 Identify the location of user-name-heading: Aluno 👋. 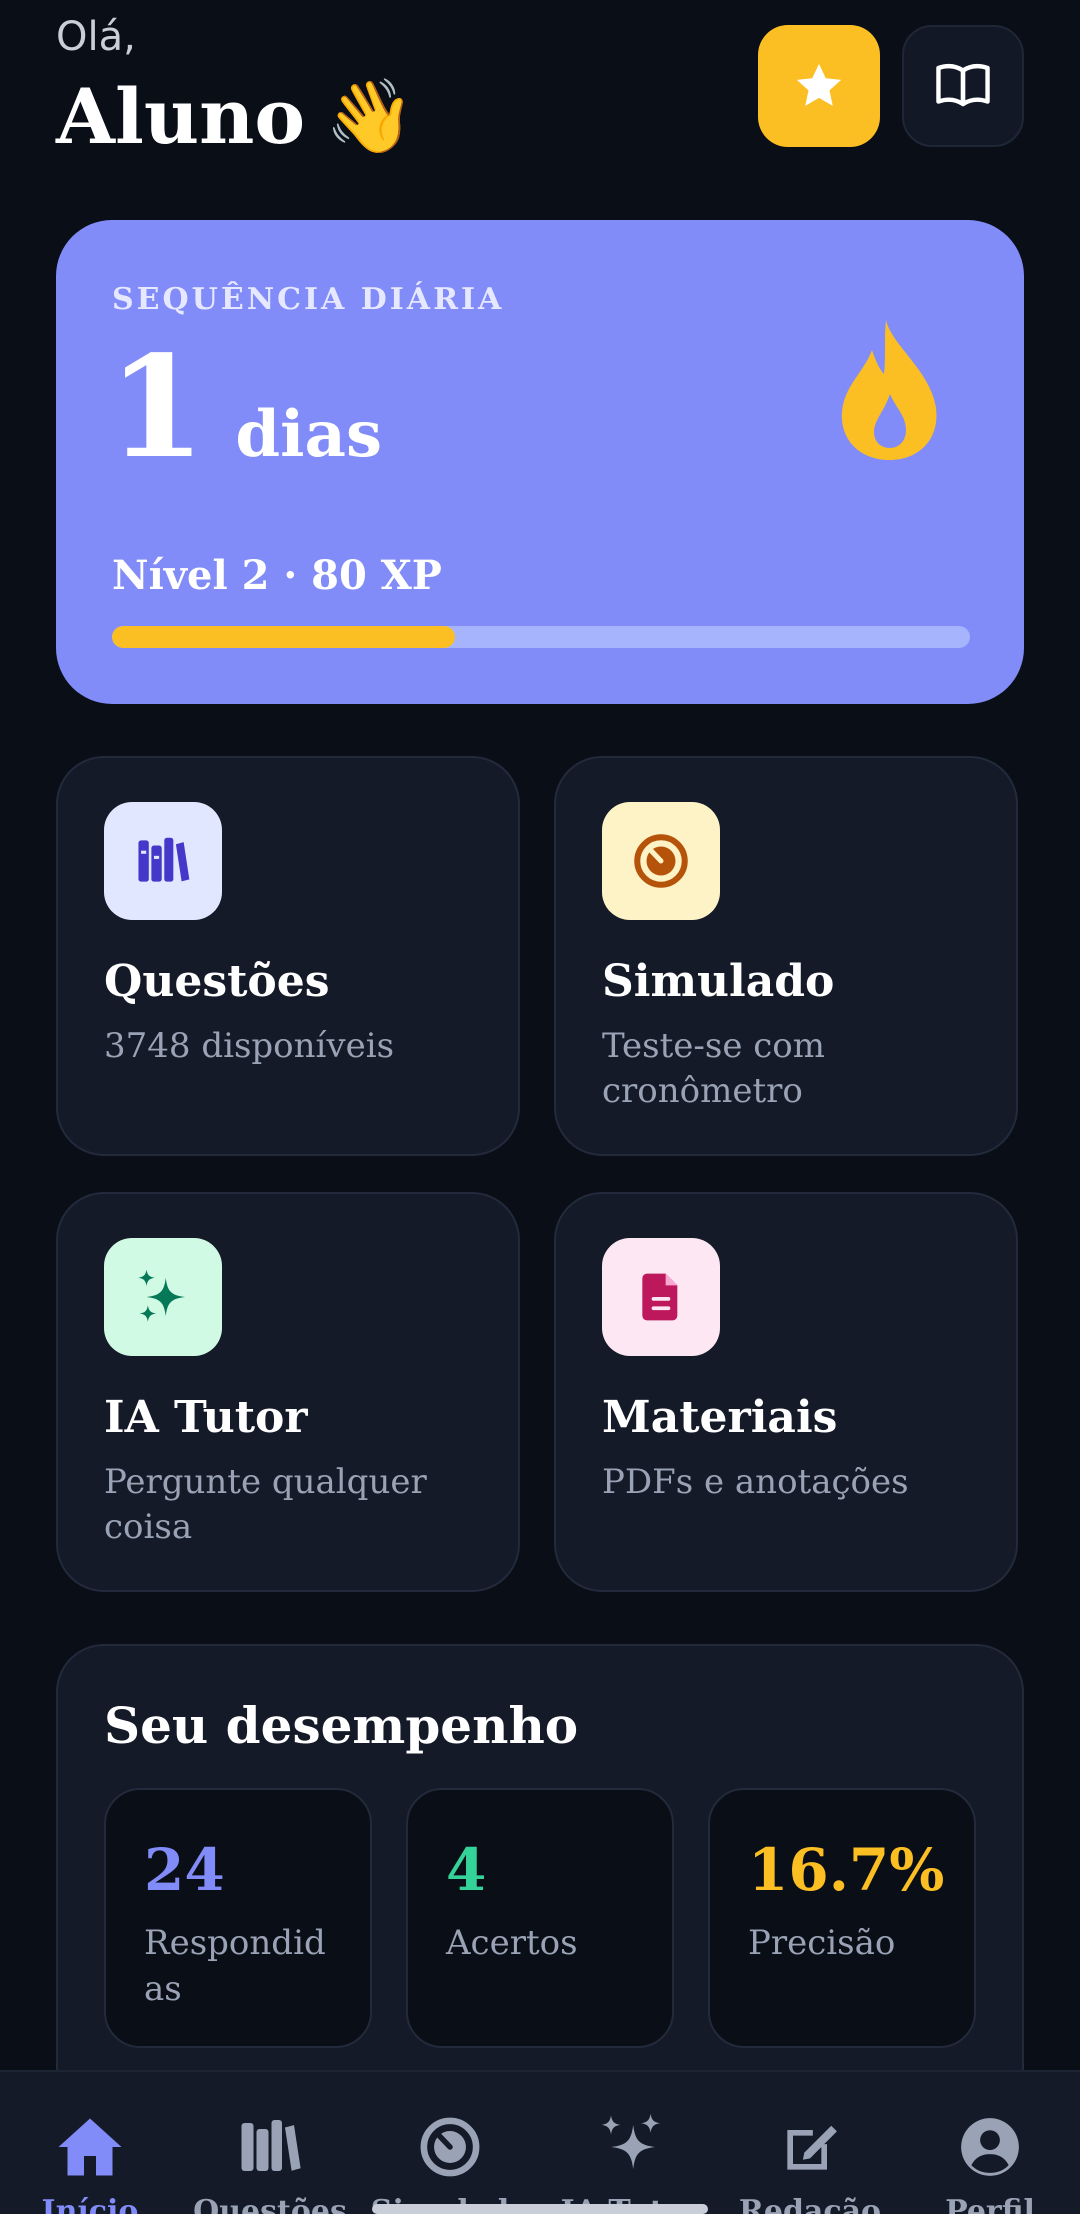
(235, 116).